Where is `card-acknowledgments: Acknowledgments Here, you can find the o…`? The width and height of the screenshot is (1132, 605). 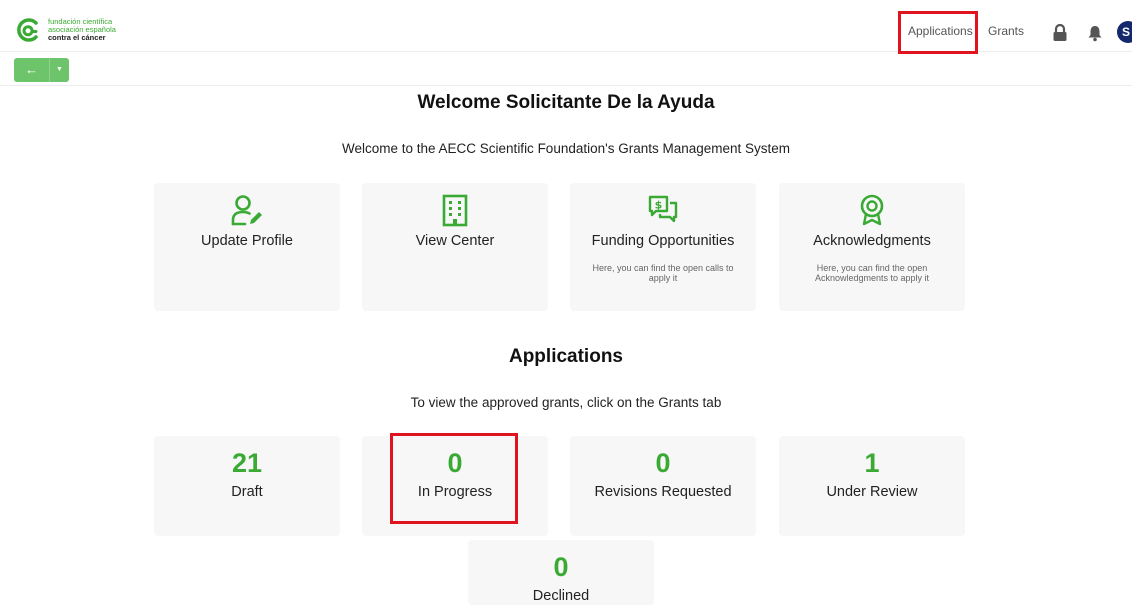
card-acknowledgments: Acknowledgments Here, you can find the o… is located at coordinates (872, 247).